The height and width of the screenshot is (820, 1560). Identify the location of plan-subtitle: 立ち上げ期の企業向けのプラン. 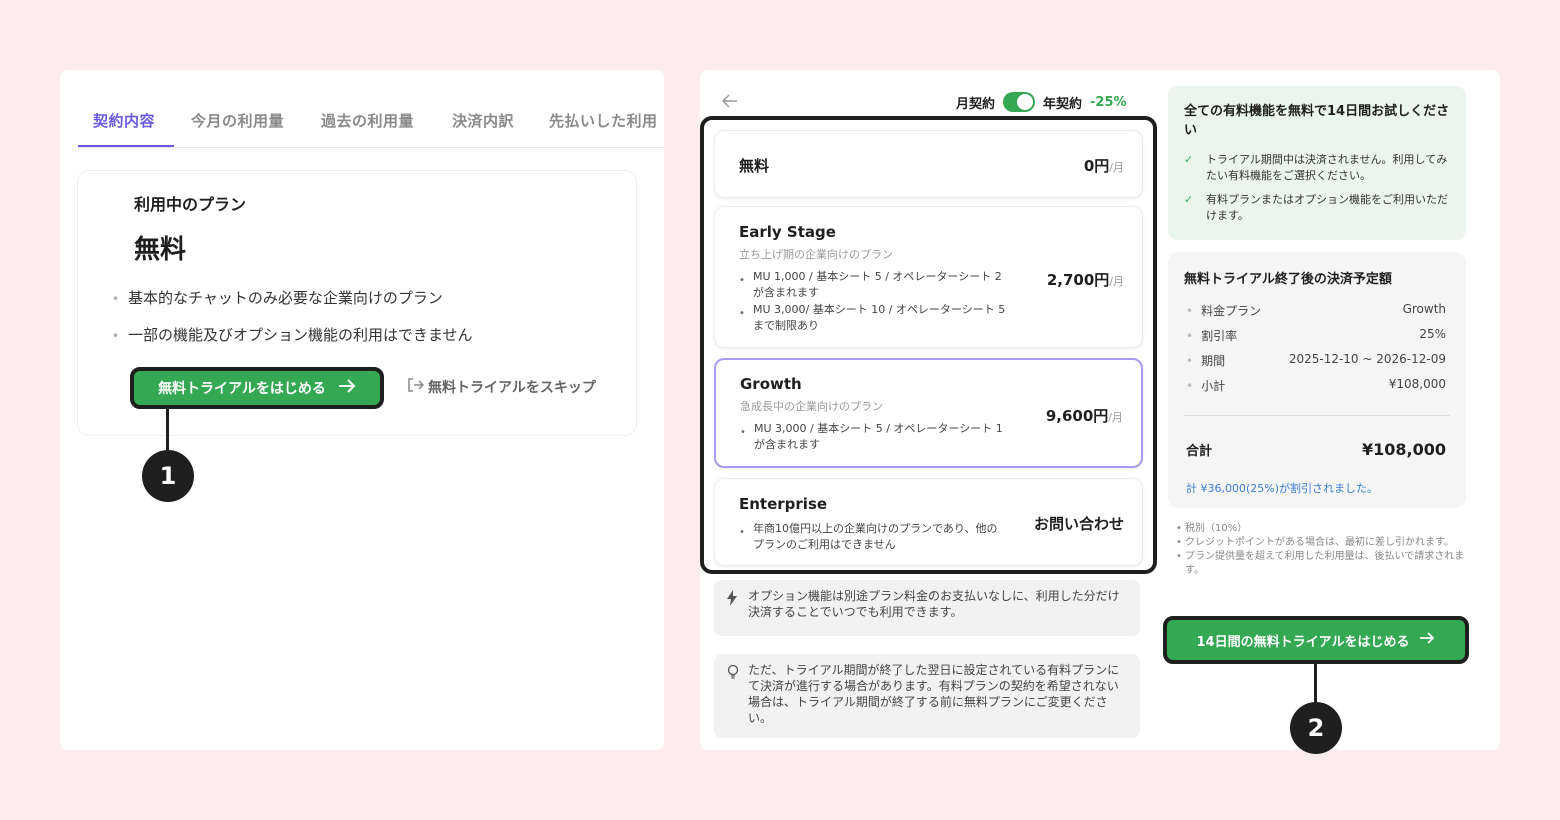
(816, 254).